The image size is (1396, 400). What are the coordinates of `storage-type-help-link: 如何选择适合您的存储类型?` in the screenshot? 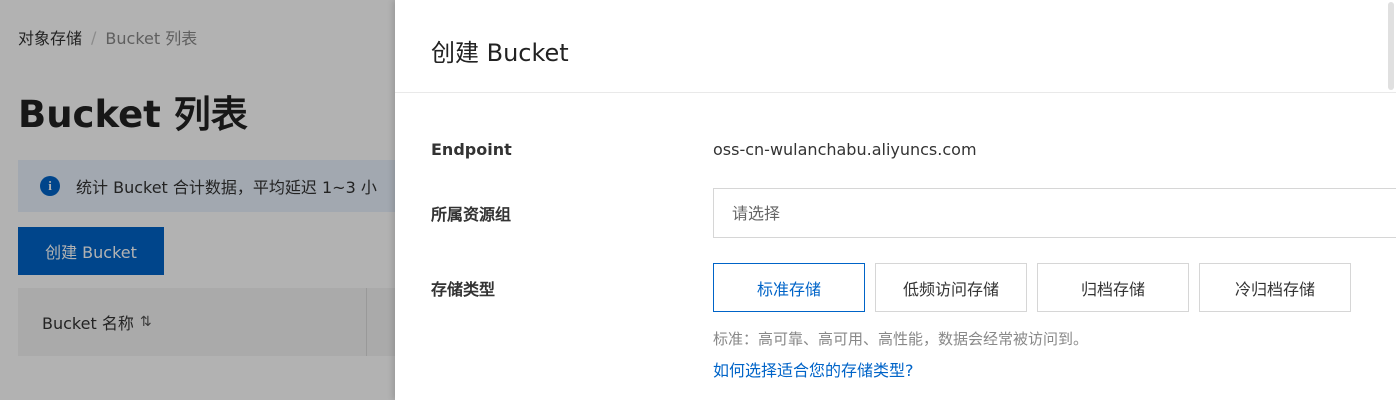 It's located at (813, 369).